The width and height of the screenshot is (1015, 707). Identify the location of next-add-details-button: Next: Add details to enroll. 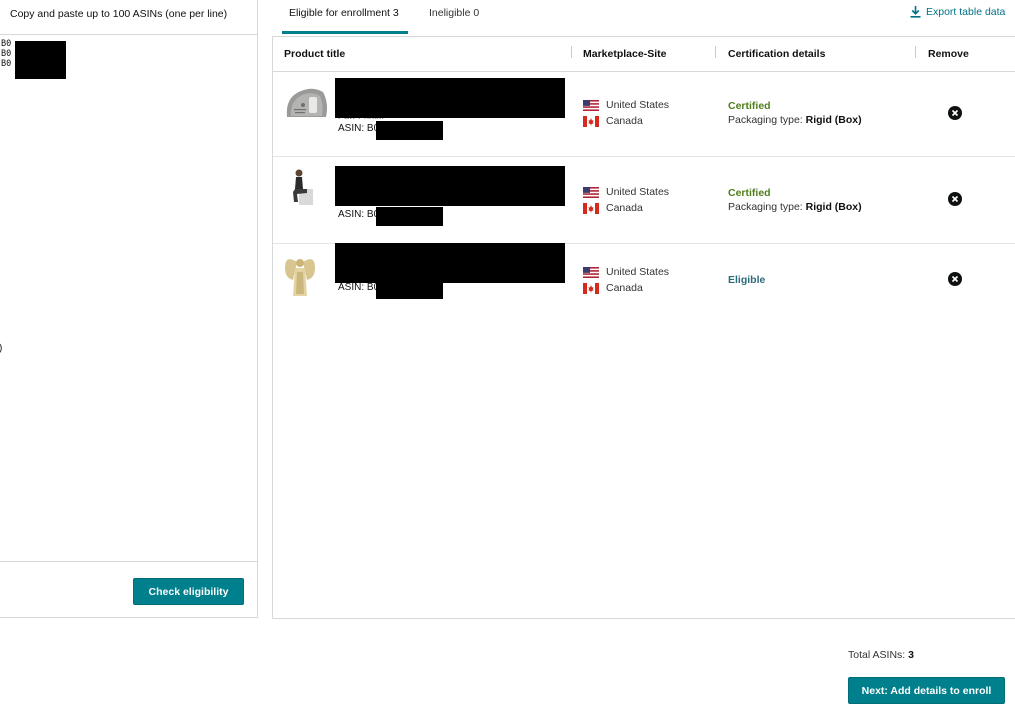
(926, 690).